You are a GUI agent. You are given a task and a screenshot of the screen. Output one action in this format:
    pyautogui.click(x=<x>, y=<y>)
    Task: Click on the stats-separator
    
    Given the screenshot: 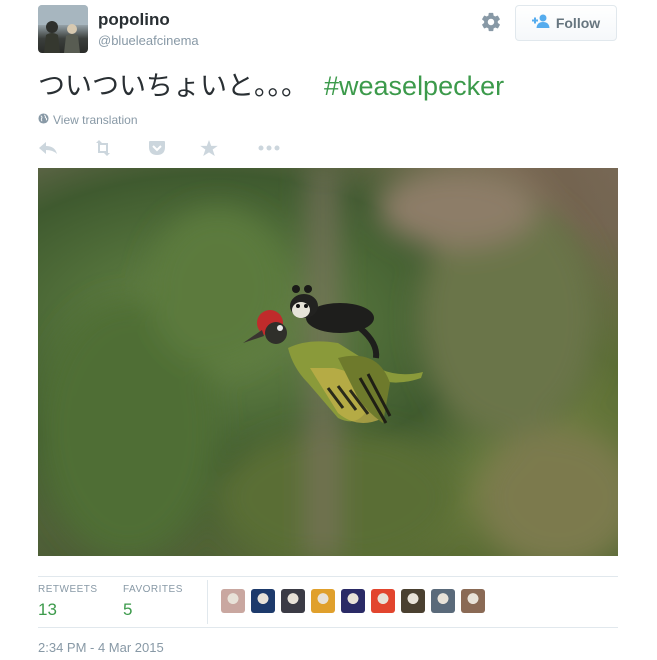 What is the action you would take?
    pyautogui.click(x=207, y=602)
    